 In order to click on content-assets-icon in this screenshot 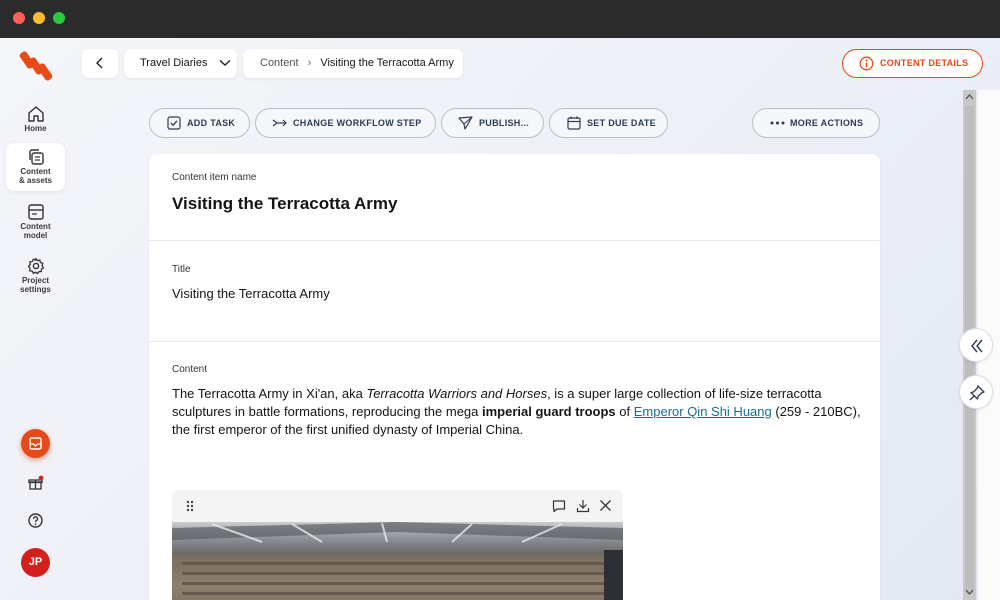, I will do `click(36, 157)`.